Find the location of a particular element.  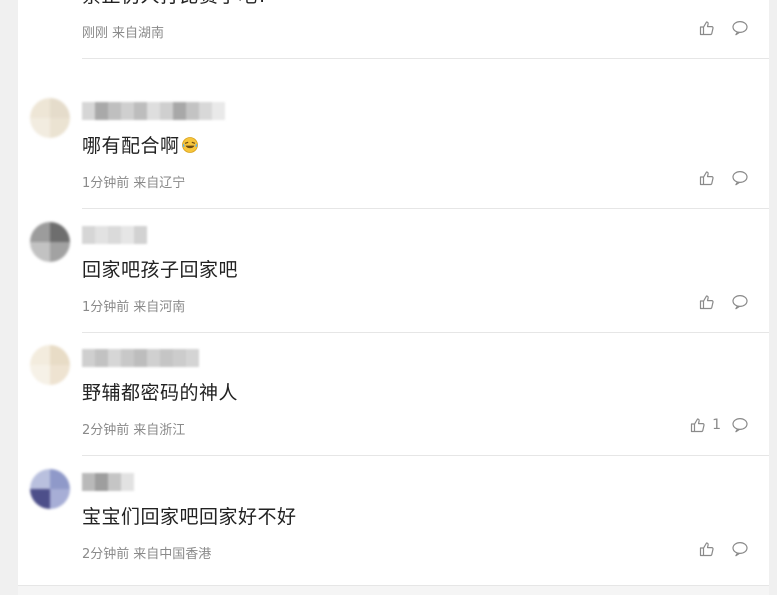

like-count: 1 is located at coordinates (716, 425).